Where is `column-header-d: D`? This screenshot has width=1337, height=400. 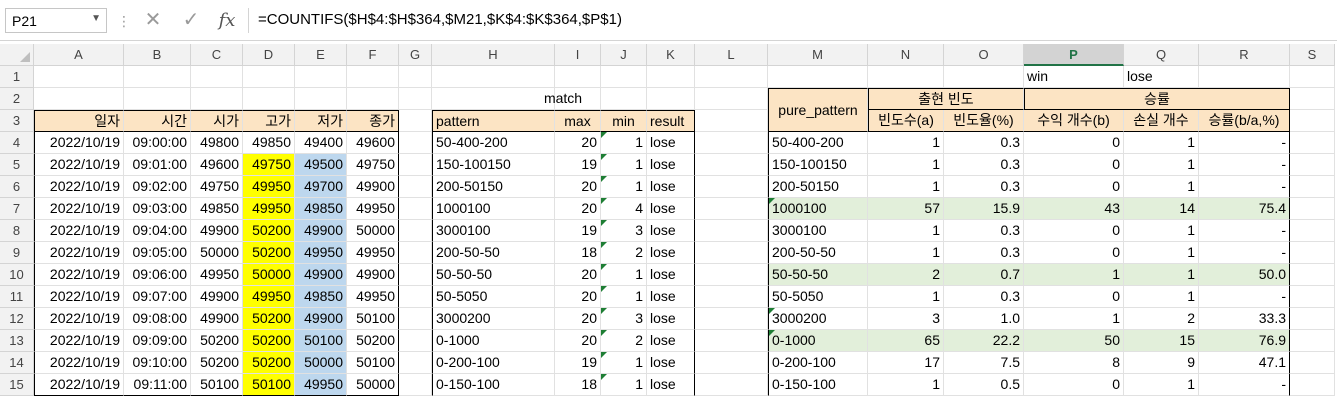
column-header-d: D is located at coordinates (269, 55).